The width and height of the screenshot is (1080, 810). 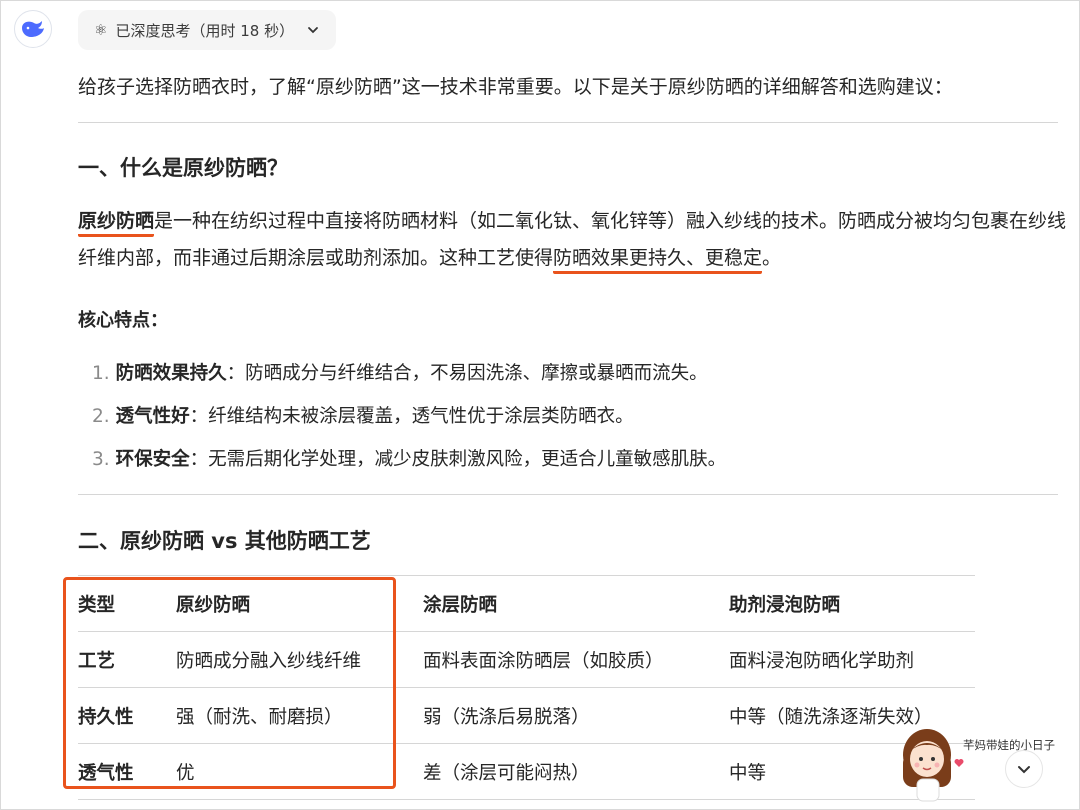 What do you see at coordinates (152, 416) in the screenshot?
I see `feature-title: 透气性好` at bounding box center [152, 416].